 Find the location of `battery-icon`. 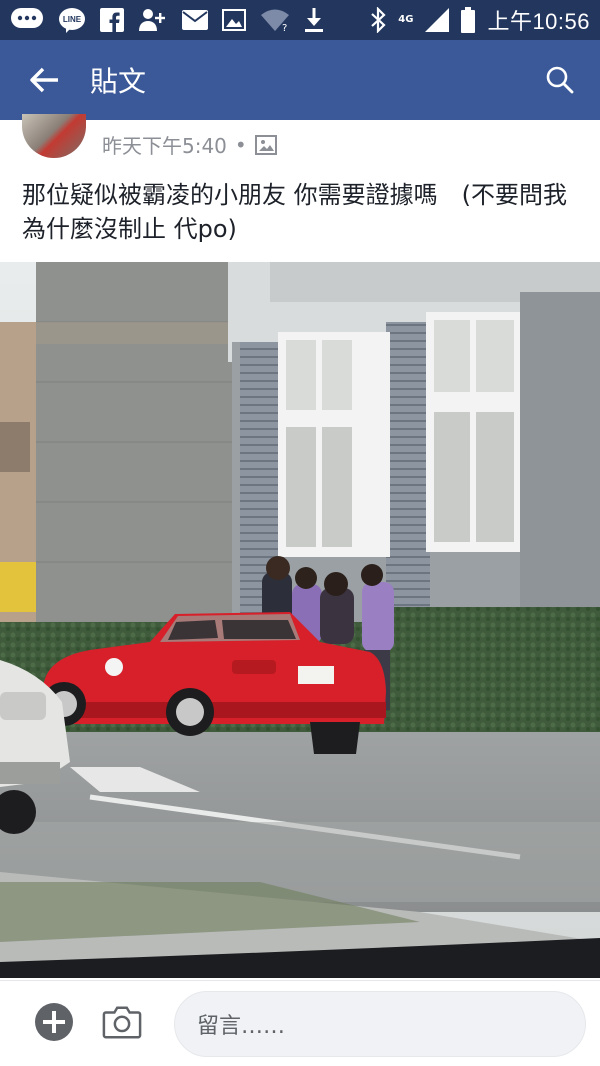

battery-icon is located at coordinates (468, 20).